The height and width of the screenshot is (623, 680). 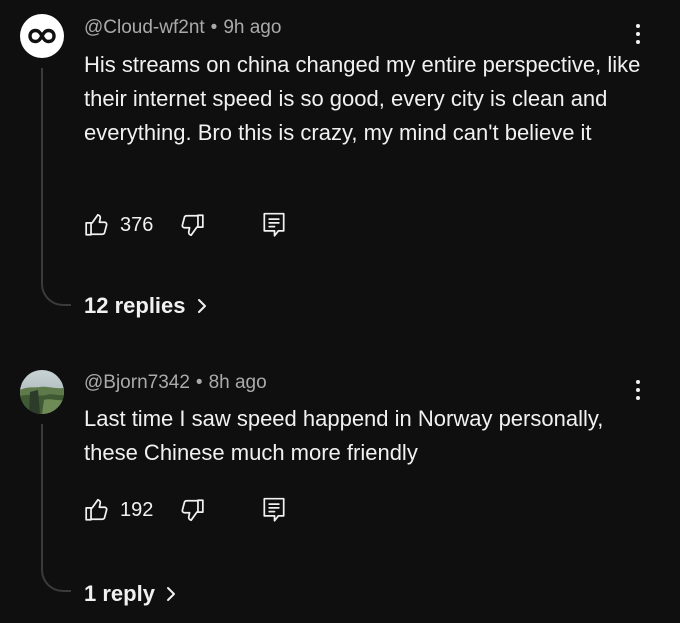 What do you see at coordinates (135, 305) in the screenshot?
I see `replies-label: 12 replies` at bounding box center [135, 305].